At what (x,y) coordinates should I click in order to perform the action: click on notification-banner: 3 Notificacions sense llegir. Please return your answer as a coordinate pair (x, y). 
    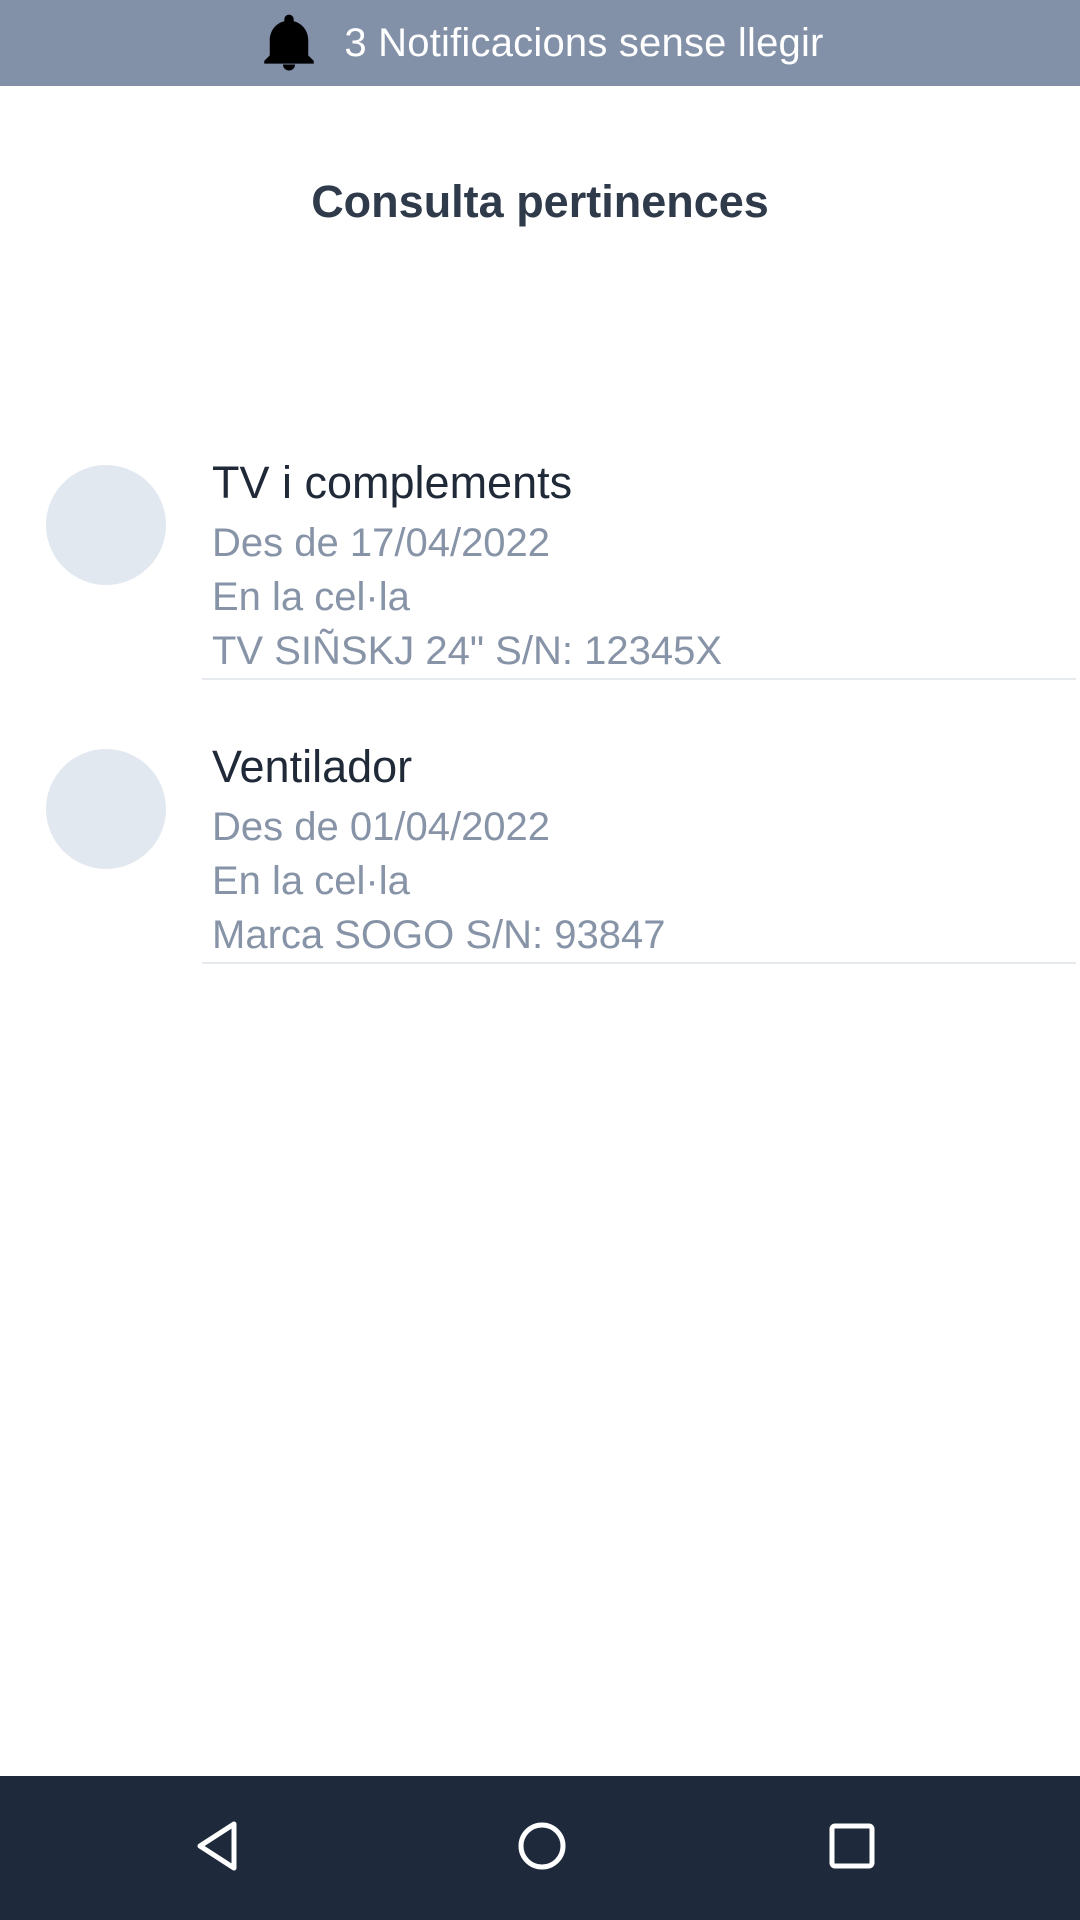
    Looking at the image, I should click on (540, 43).